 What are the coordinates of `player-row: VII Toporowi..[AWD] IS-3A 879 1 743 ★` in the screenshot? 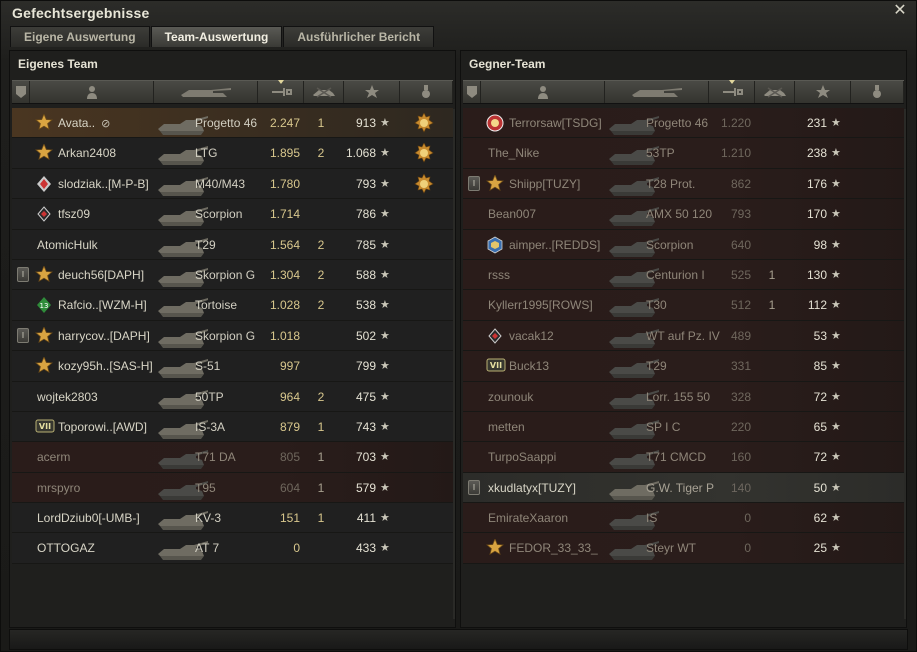 It's located at (232, 427).